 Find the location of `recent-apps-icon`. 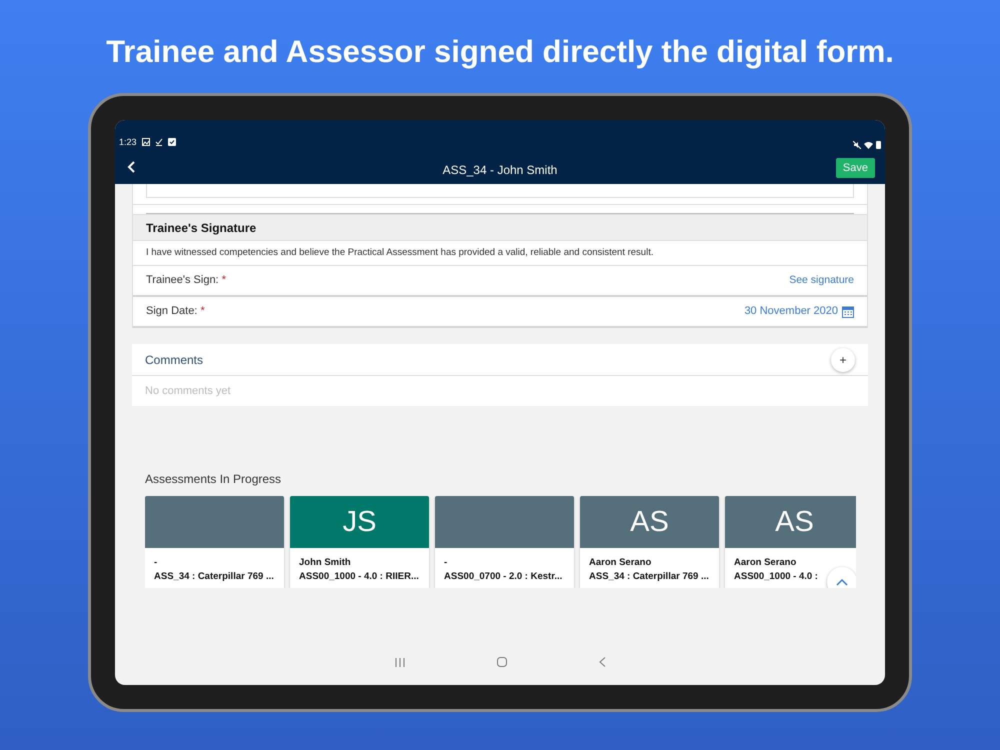

recent-apps-icon is located at coordinates (399, 662).